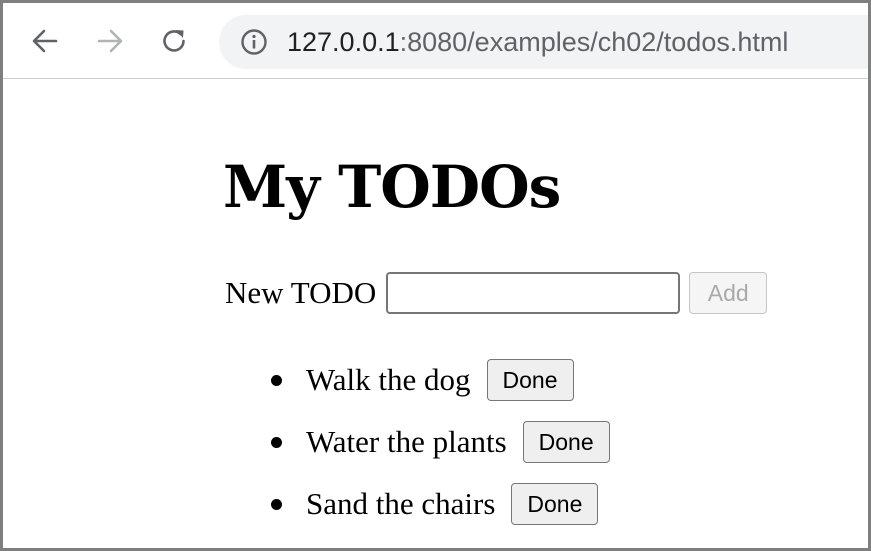  I want to click on list-item: Water the plants Done, so click(519, 442).